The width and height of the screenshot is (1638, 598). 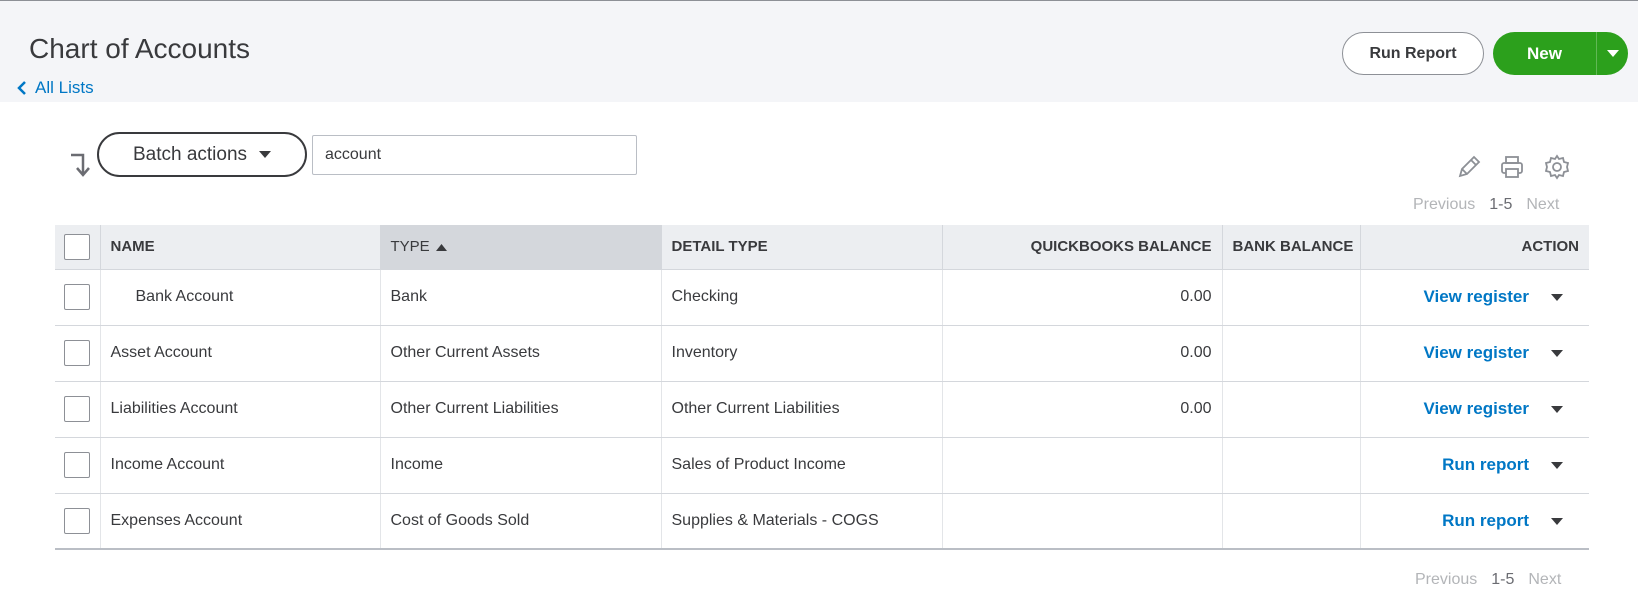 What do you see at coordinates (521, 521) in the screenshot?
I see `account-type: Cost of Goods Sold` at bounding box center [521, 521].